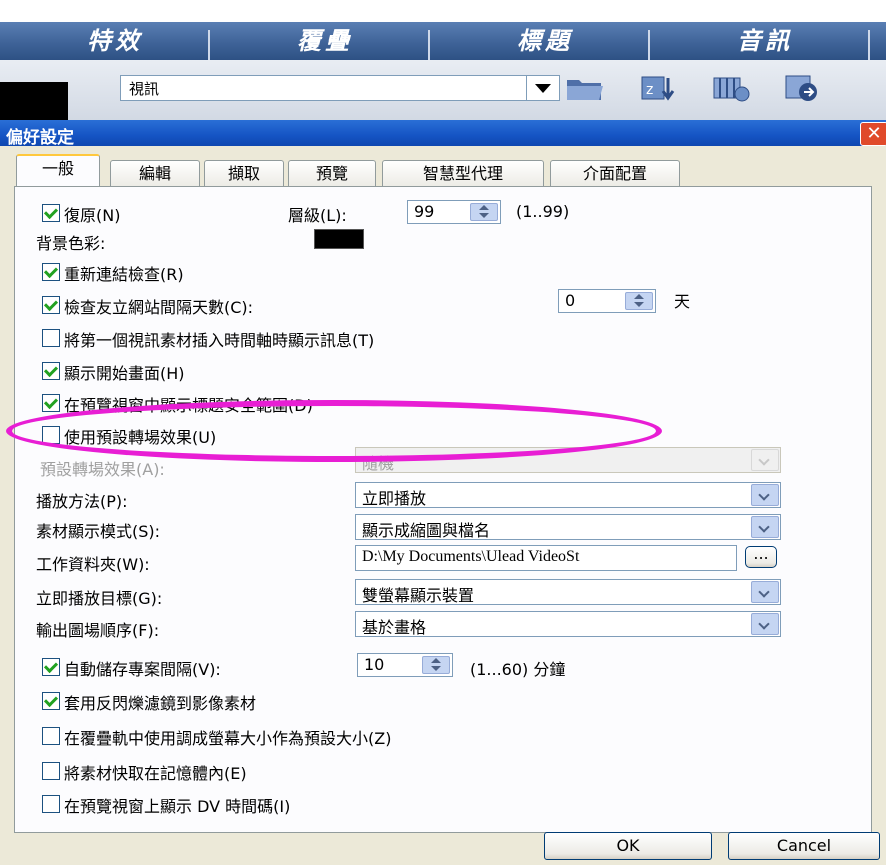 Image resolution: width=886 pixels, height=865 pixels. I want to click on ok-button: OK, so click(628, 846).